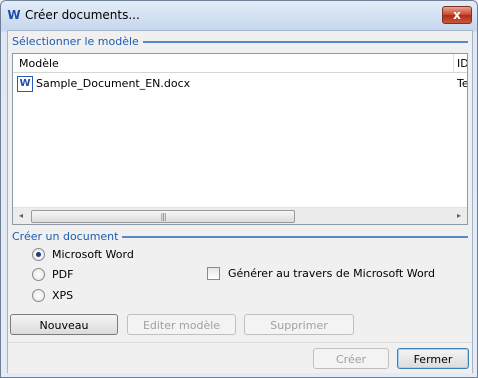 The height and width of the screenshot is (378, 478). I want to click on radio-word-label: Microsoft Word, so click(93, 254).